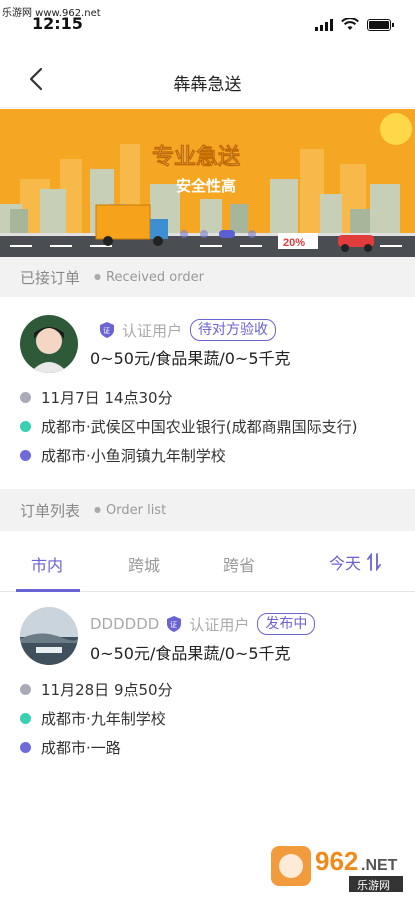 This screenshot has width=415, height=900. Describe the element at coordinates (50, 510) in the screenshot. I see `order-list-heading: 订单列表` at that location.